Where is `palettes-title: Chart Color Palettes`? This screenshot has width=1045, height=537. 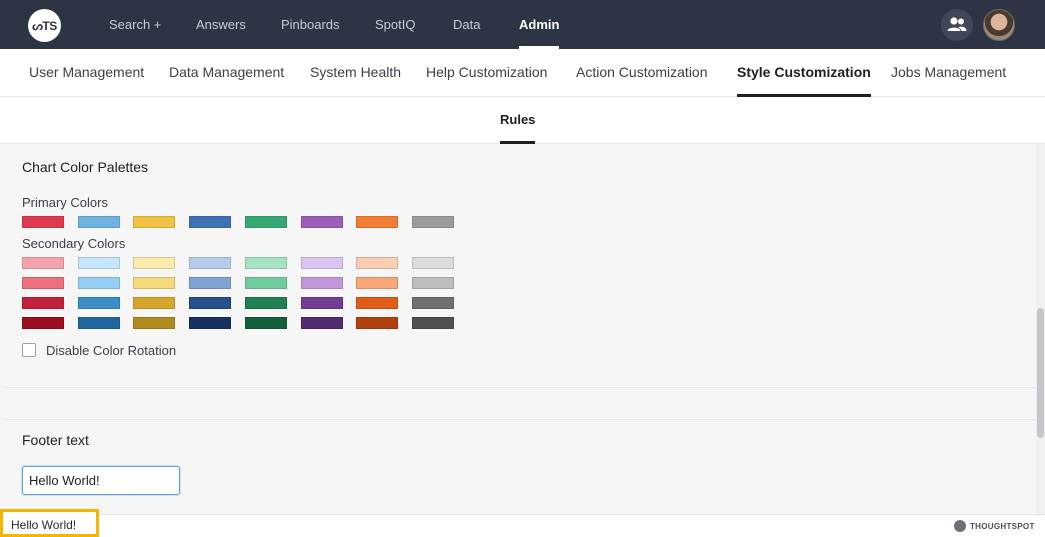
palettes-title: Chart Color Palettes is located at coordinates (85, 167).